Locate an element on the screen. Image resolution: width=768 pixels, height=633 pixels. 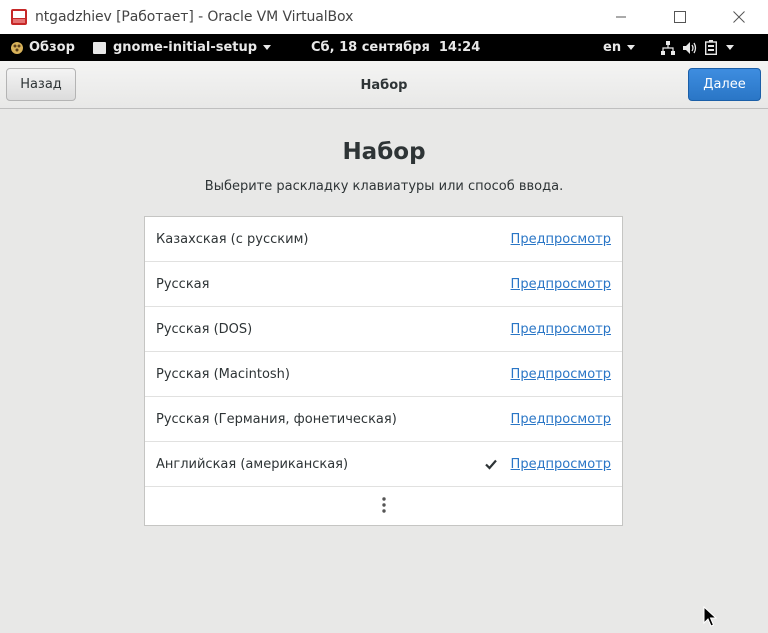
activities-icon is located at coordinates (17, 48).